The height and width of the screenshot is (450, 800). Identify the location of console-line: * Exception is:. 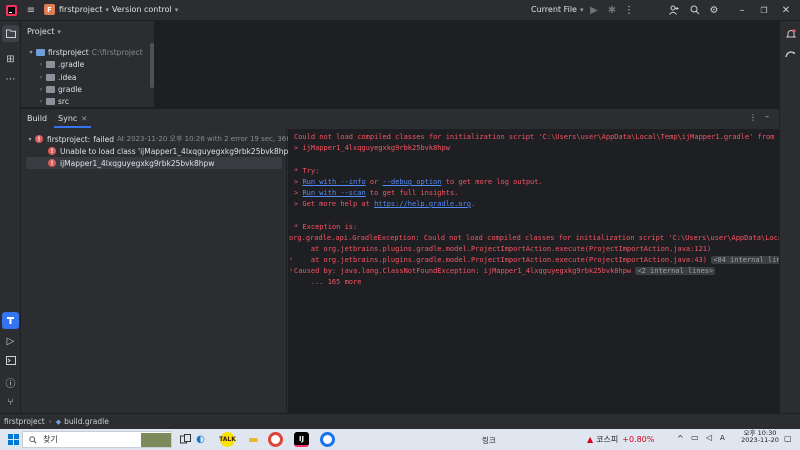
(326, 227).